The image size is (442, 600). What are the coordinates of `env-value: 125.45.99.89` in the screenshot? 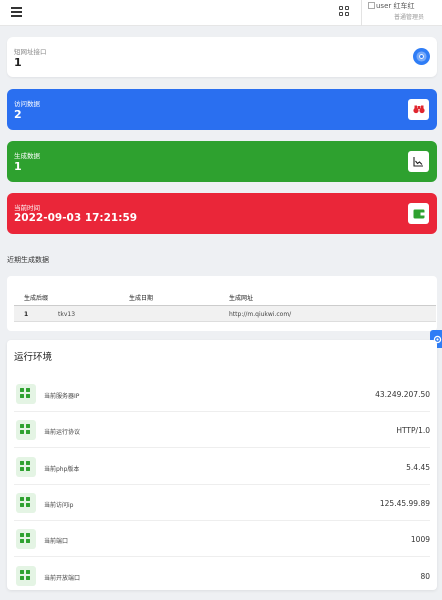 It's located at (404, 503).